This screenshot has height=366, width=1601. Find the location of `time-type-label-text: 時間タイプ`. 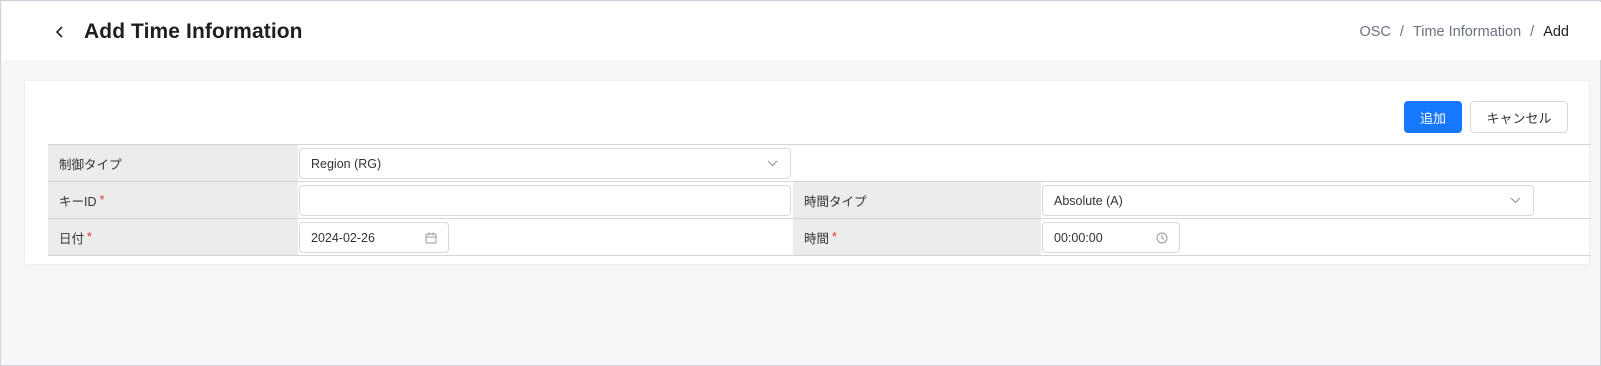

time-type-label-text: 時間タイプ is located at coordinates (835, 201).